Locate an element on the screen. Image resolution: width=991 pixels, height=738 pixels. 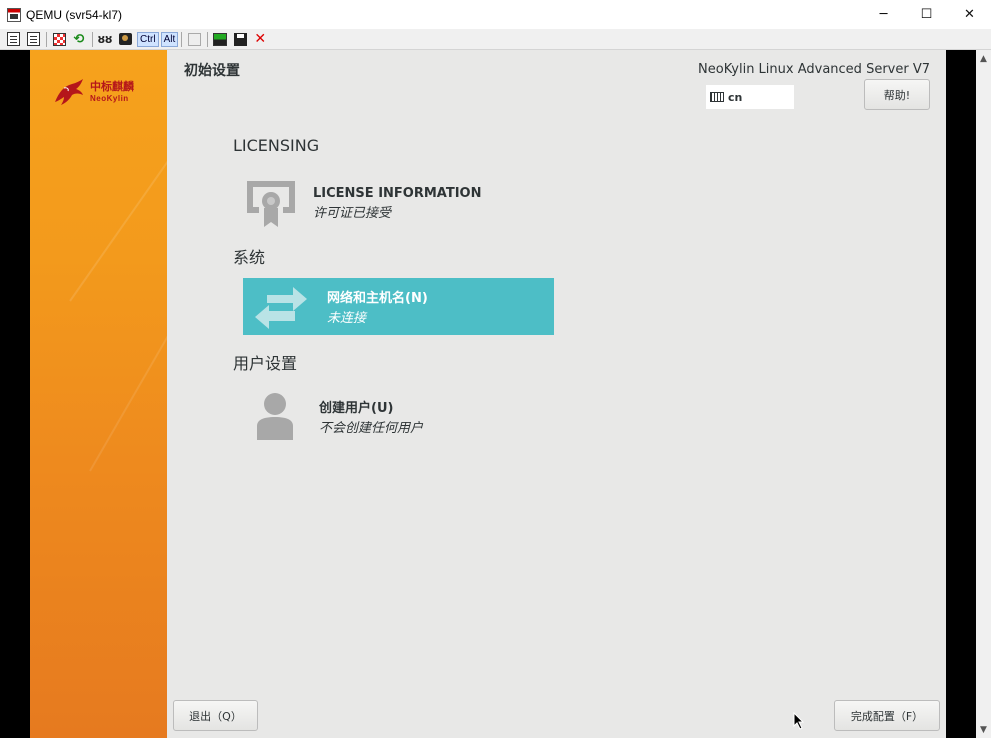
qilin-logo-icon is located at coordinates (69, 93).